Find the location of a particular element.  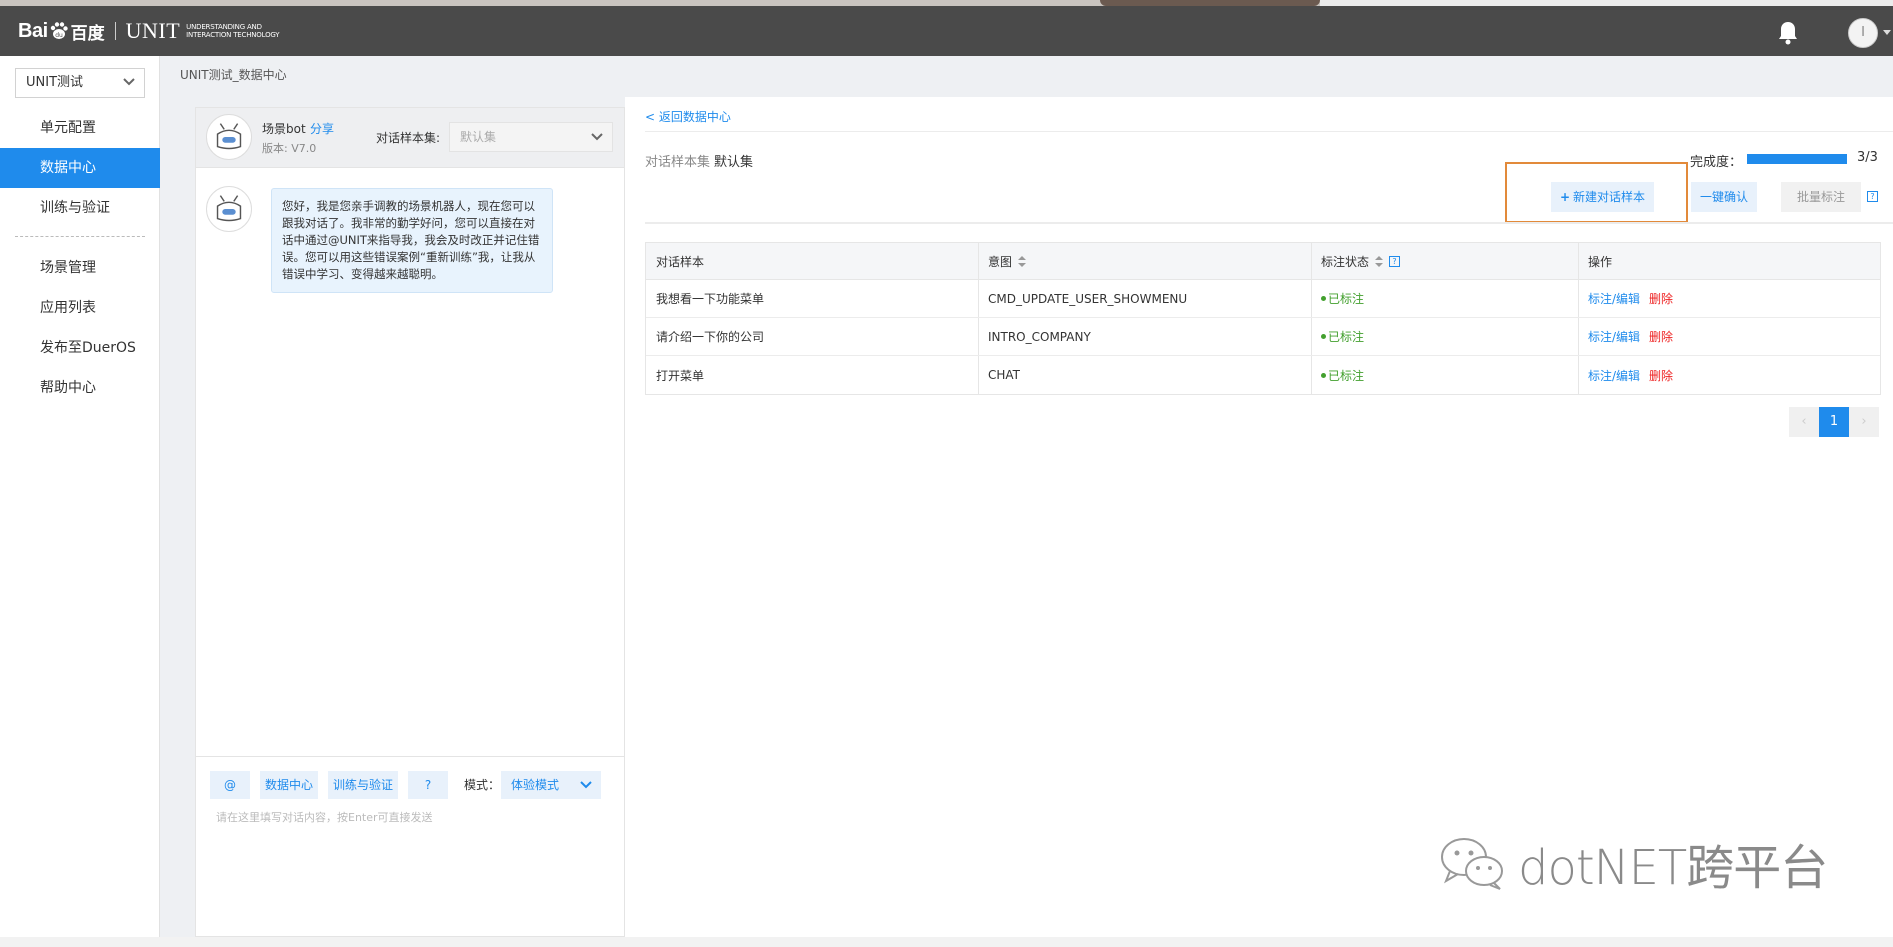

sidebar-item-train-validate: 训练与验证 is located at coordinates (80, 208).